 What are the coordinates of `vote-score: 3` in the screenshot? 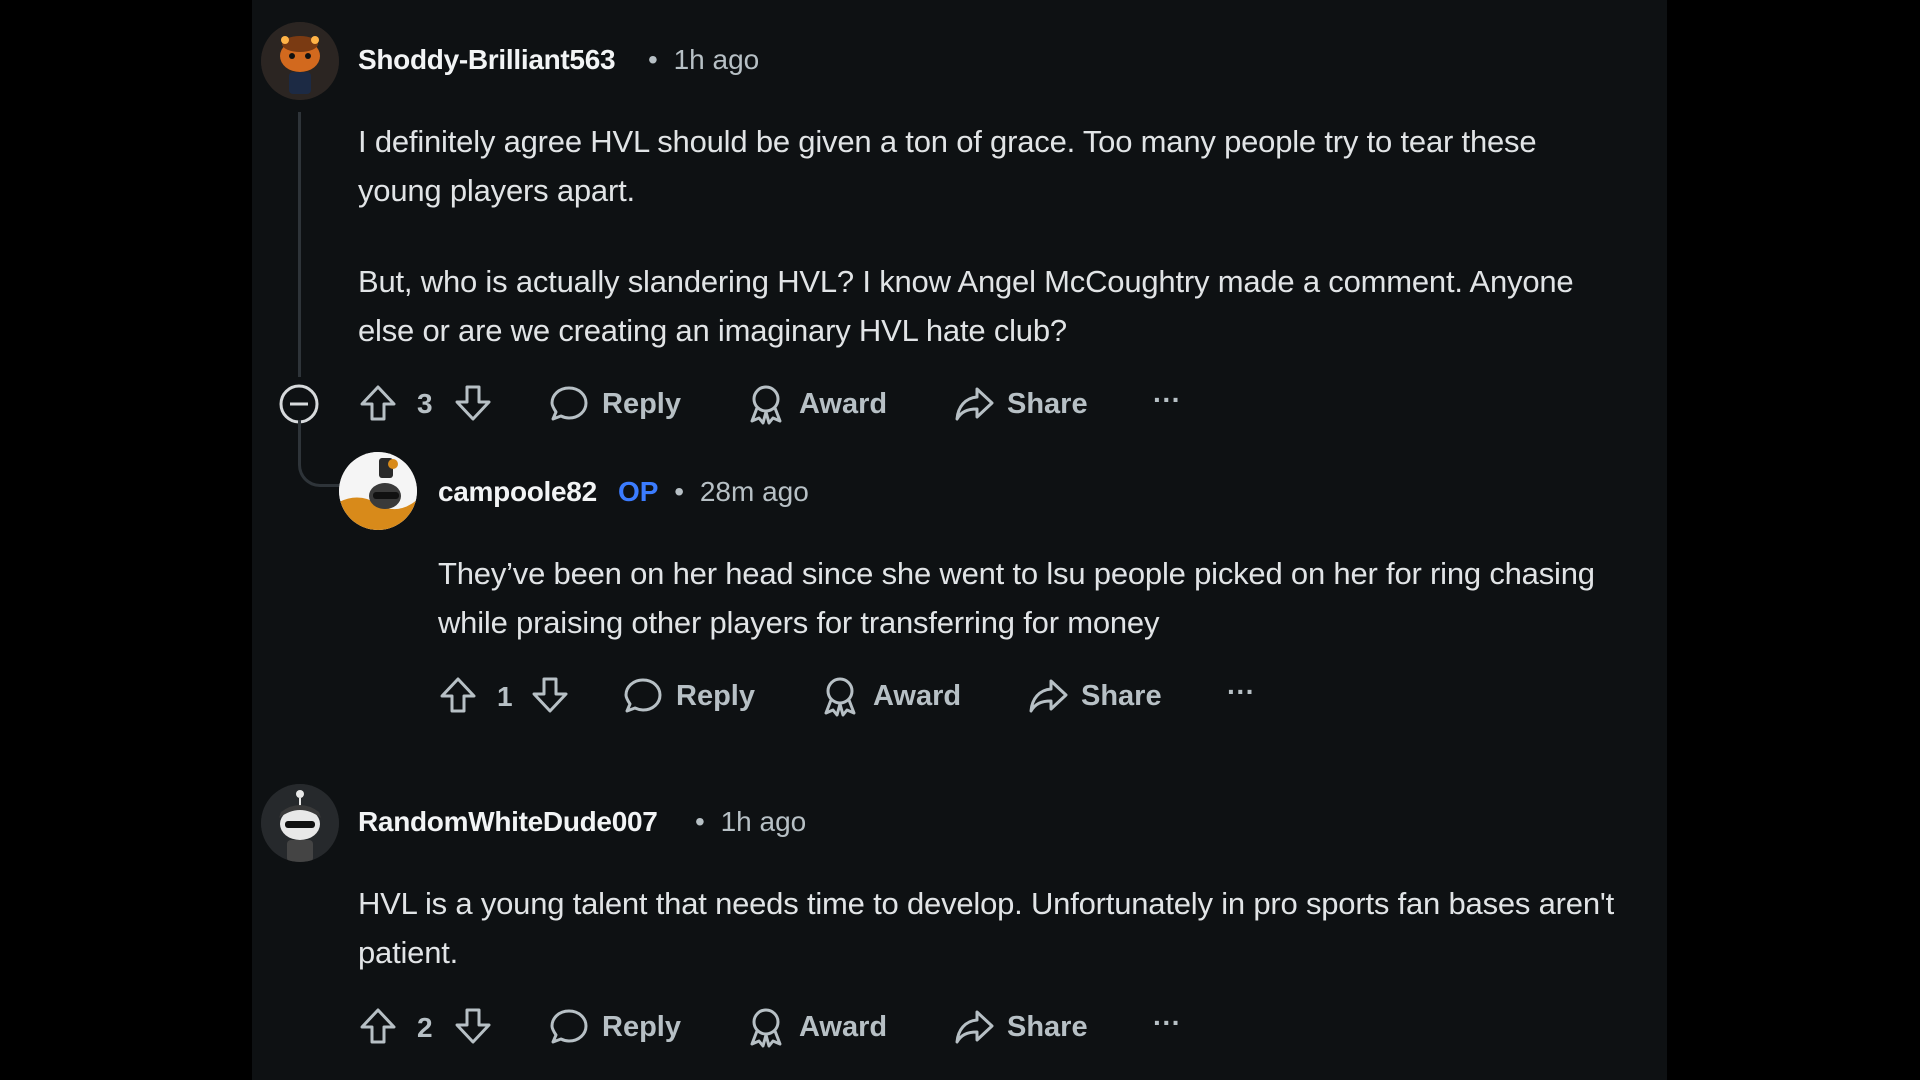 It's located at (425, 403).